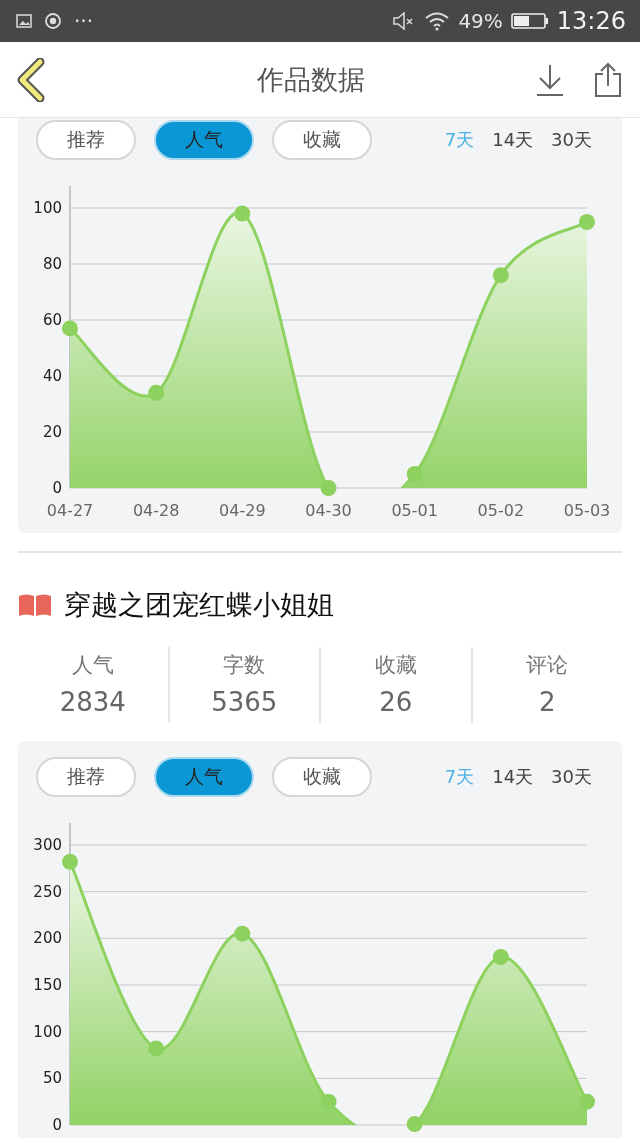 Image resolution: width=640 pixels, height=1138 pixels. I want to click on y-tick-label: 200, so click(47, 938).